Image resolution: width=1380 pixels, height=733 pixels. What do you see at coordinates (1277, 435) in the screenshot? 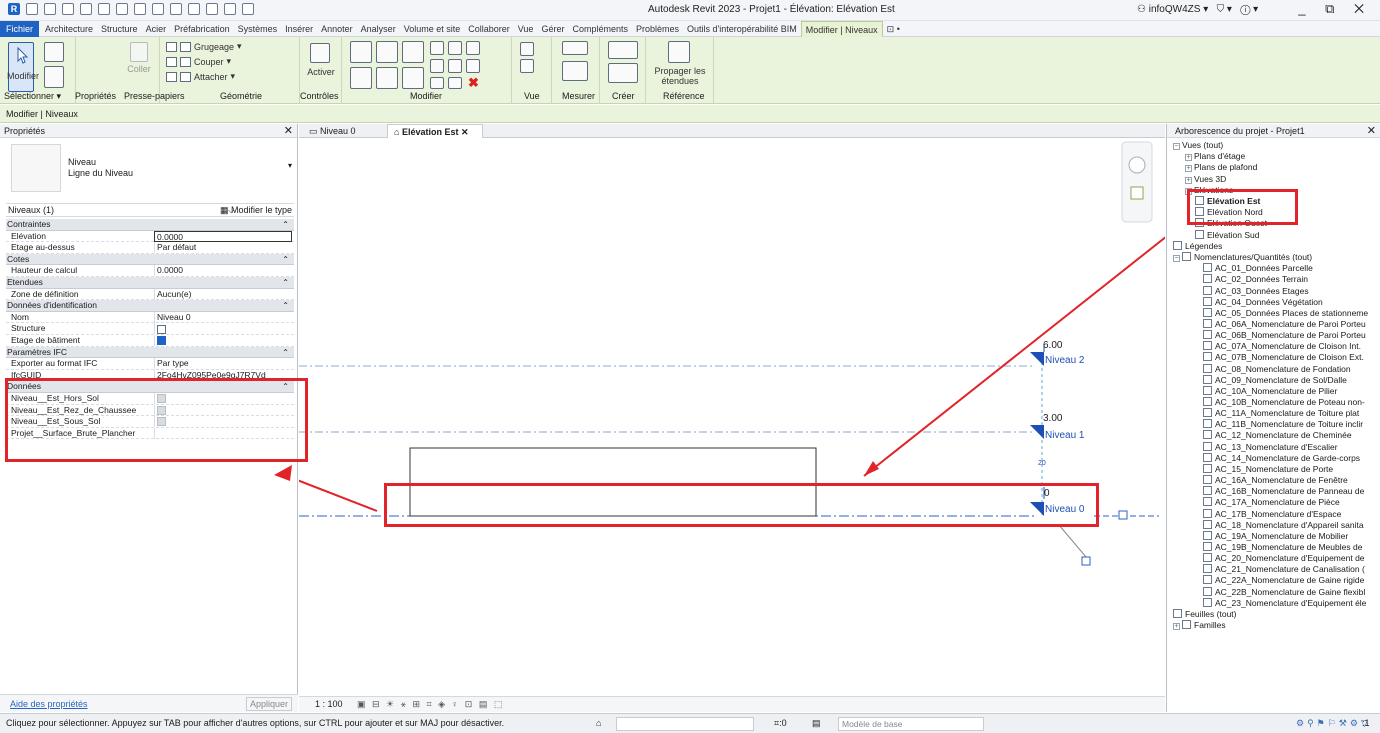
I see `tree-item-schedule: AC_12_Nomenclature de Cheminée` at bounding box center [1277, 435].